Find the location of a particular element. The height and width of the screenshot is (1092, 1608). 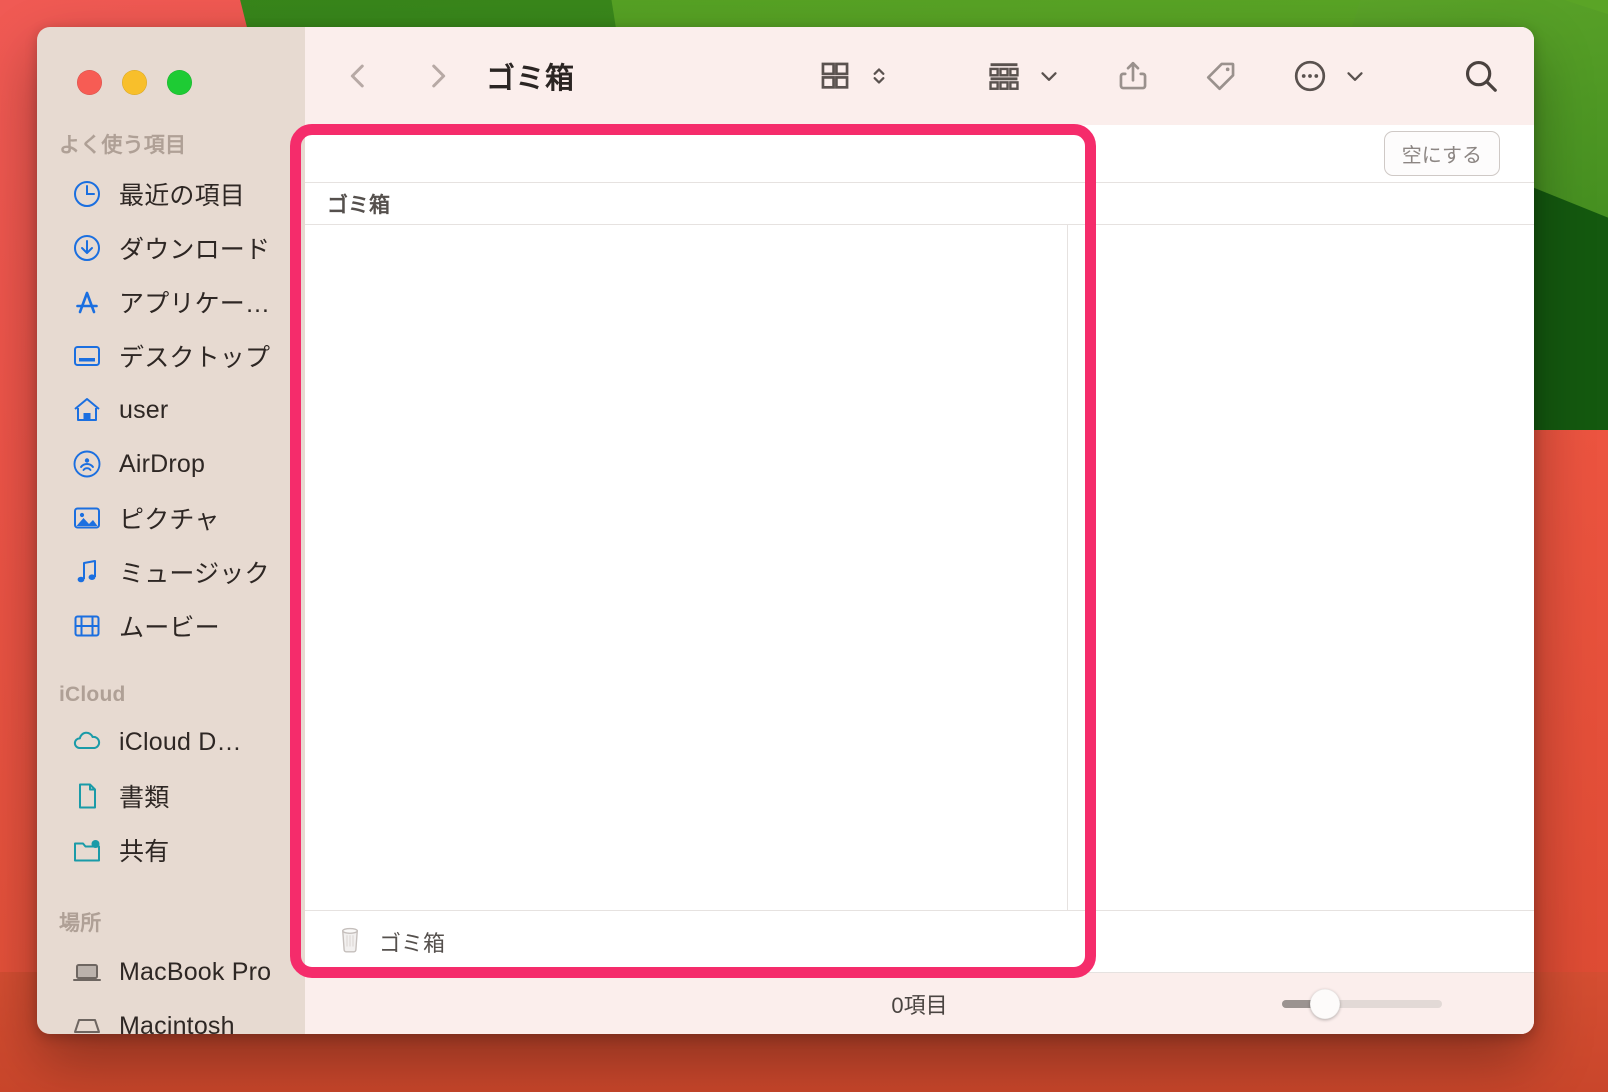

group-by-button is located at coordinates (1004, 76).